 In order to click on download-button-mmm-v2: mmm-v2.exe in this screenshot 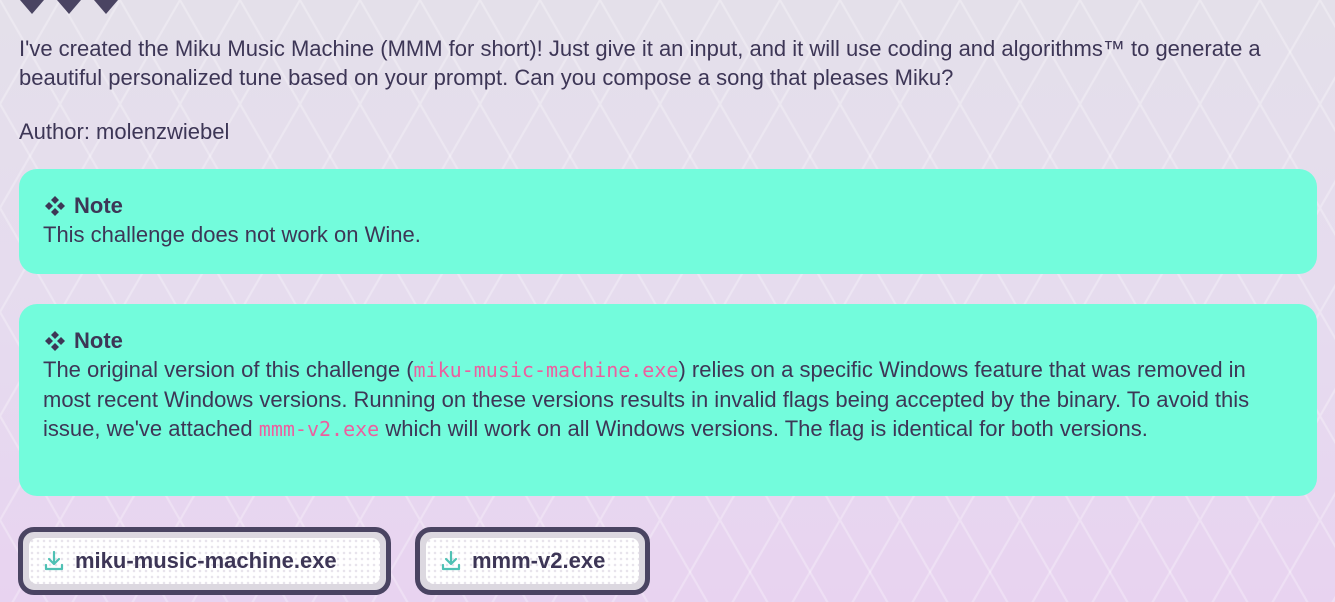, I will do `click(532, 561)`.